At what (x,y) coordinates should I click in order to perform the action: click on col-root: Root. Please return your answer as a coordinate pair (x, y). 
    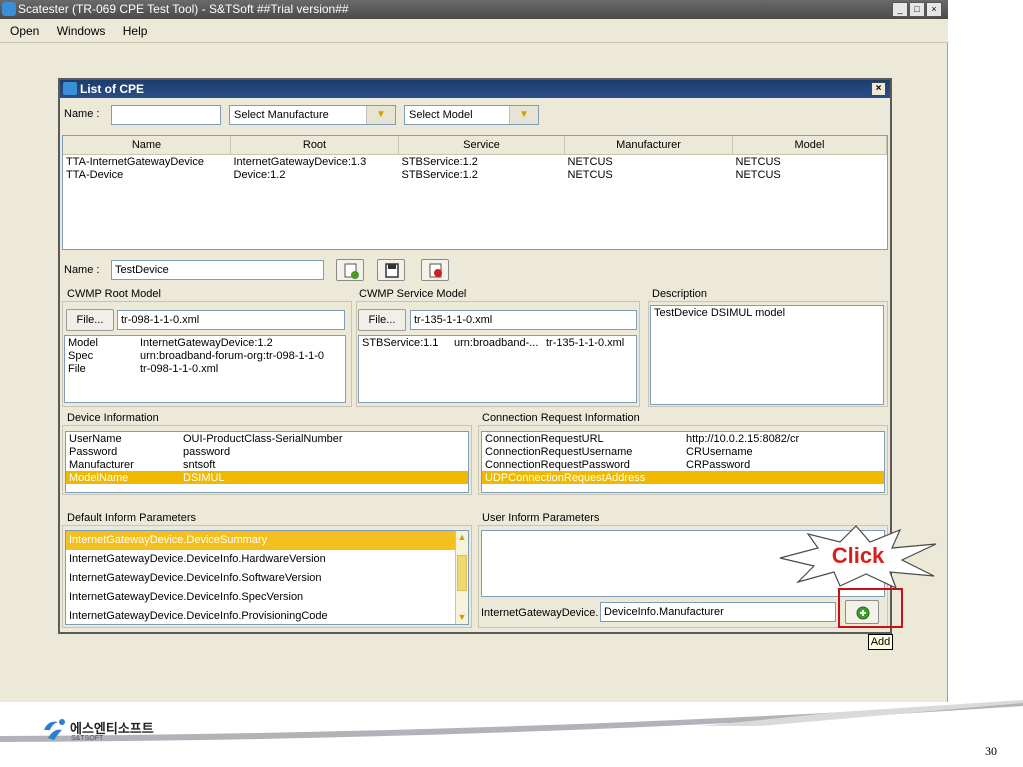
    Looking at the image, I should click on (314, 145).